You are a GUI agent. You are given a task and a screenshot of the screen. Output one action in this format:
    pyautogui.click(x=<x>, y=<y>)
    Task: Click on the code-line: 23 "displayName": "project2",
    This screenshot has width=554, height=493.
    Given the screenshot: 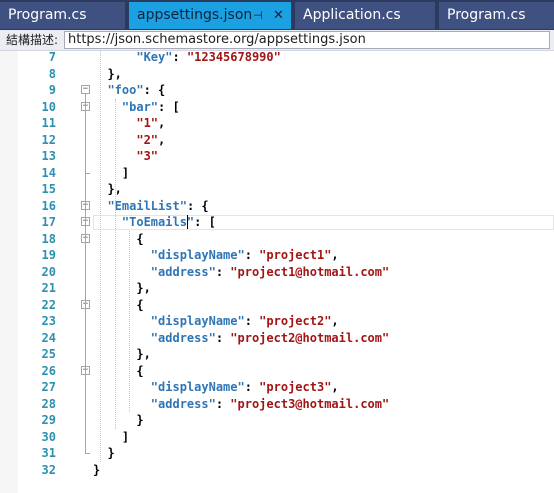 What is the action you would take?
    pyautogui.click(x=277, y=321)
    